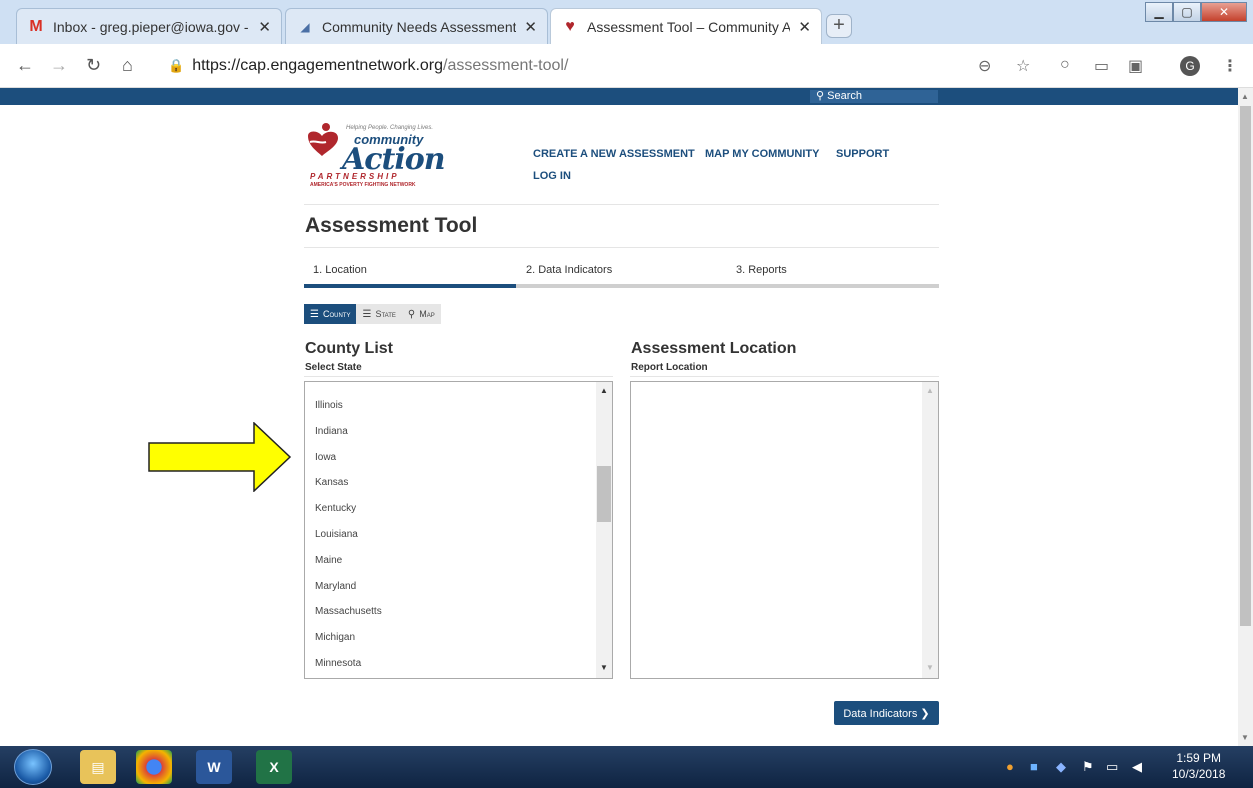  I want to click on step-reports: 3. Reports, so click(761, 270).